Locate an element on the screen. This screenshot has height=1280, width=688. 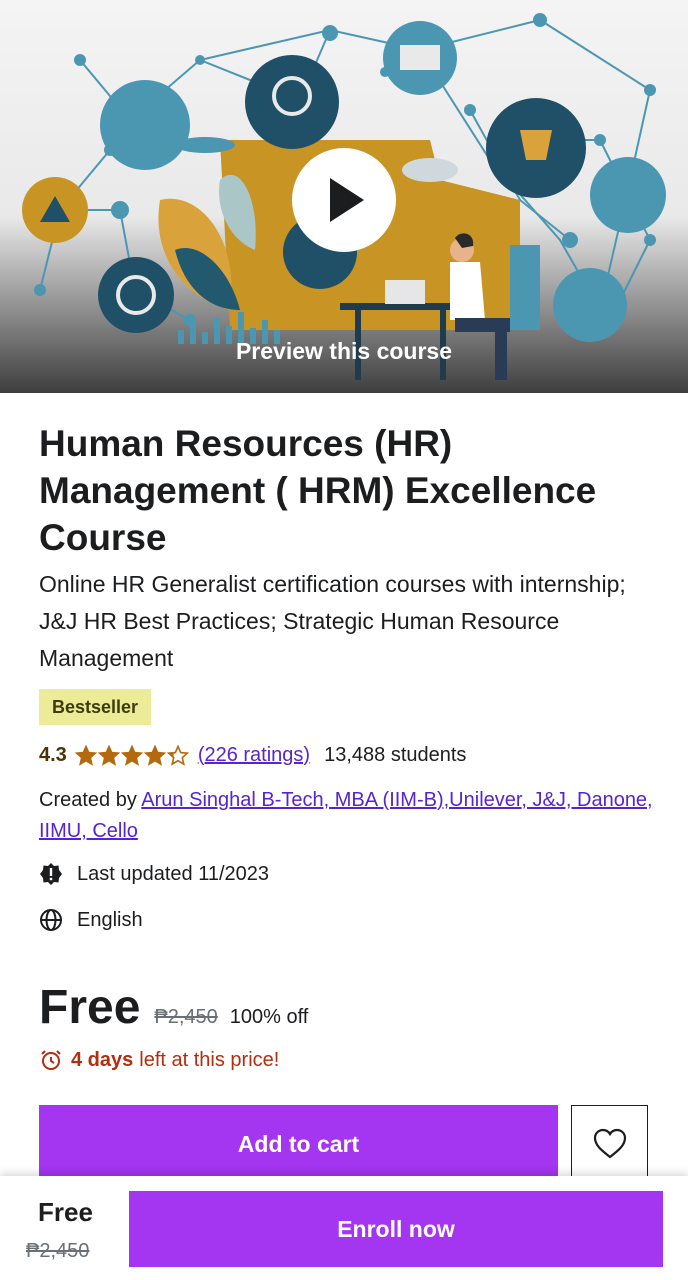
play-button is located at coordinates (344, 200).